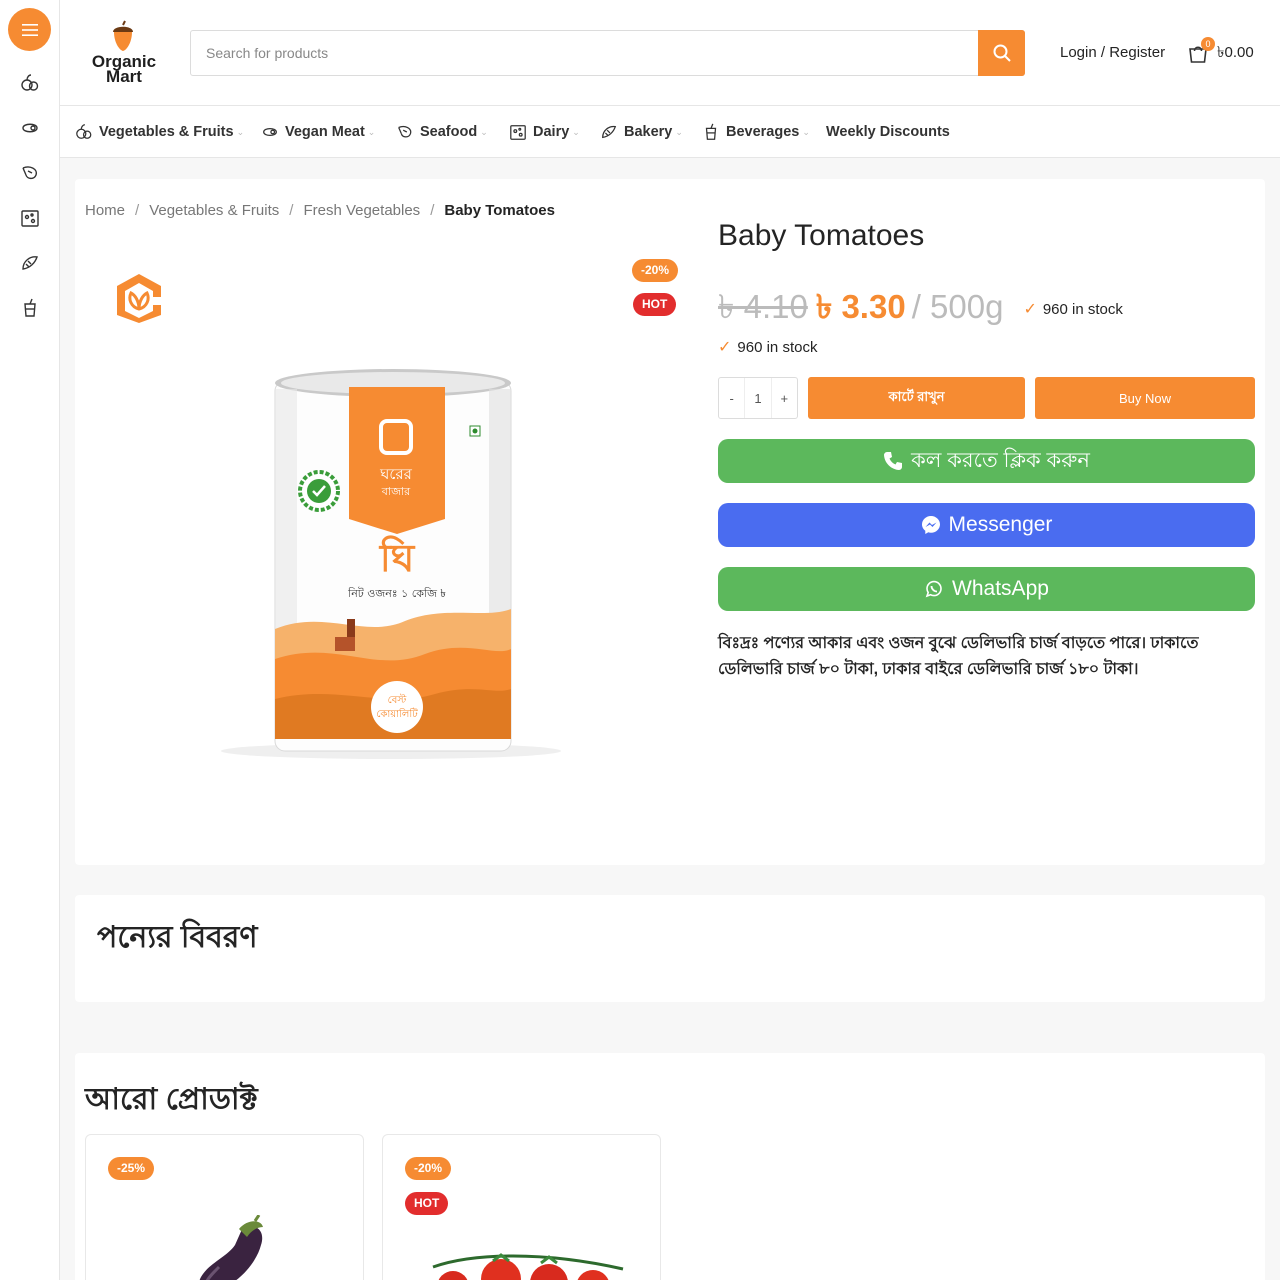  I want to click on breadcrumb-home: Home, so click(105, 210).